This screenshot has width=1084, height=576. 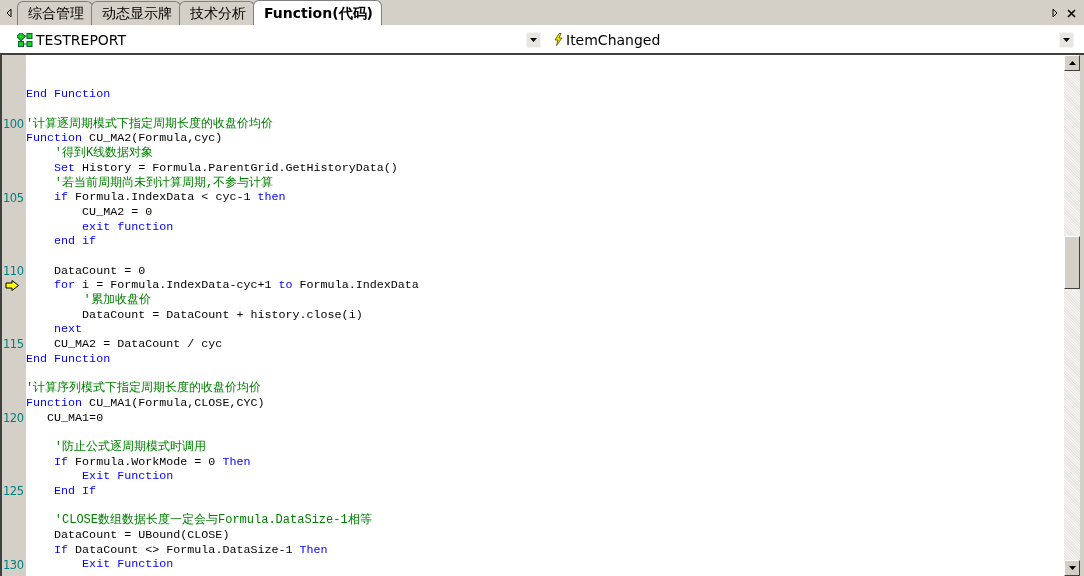 I want to click on code-line: CU_MA2 = 0, so click(x=117, y=212).